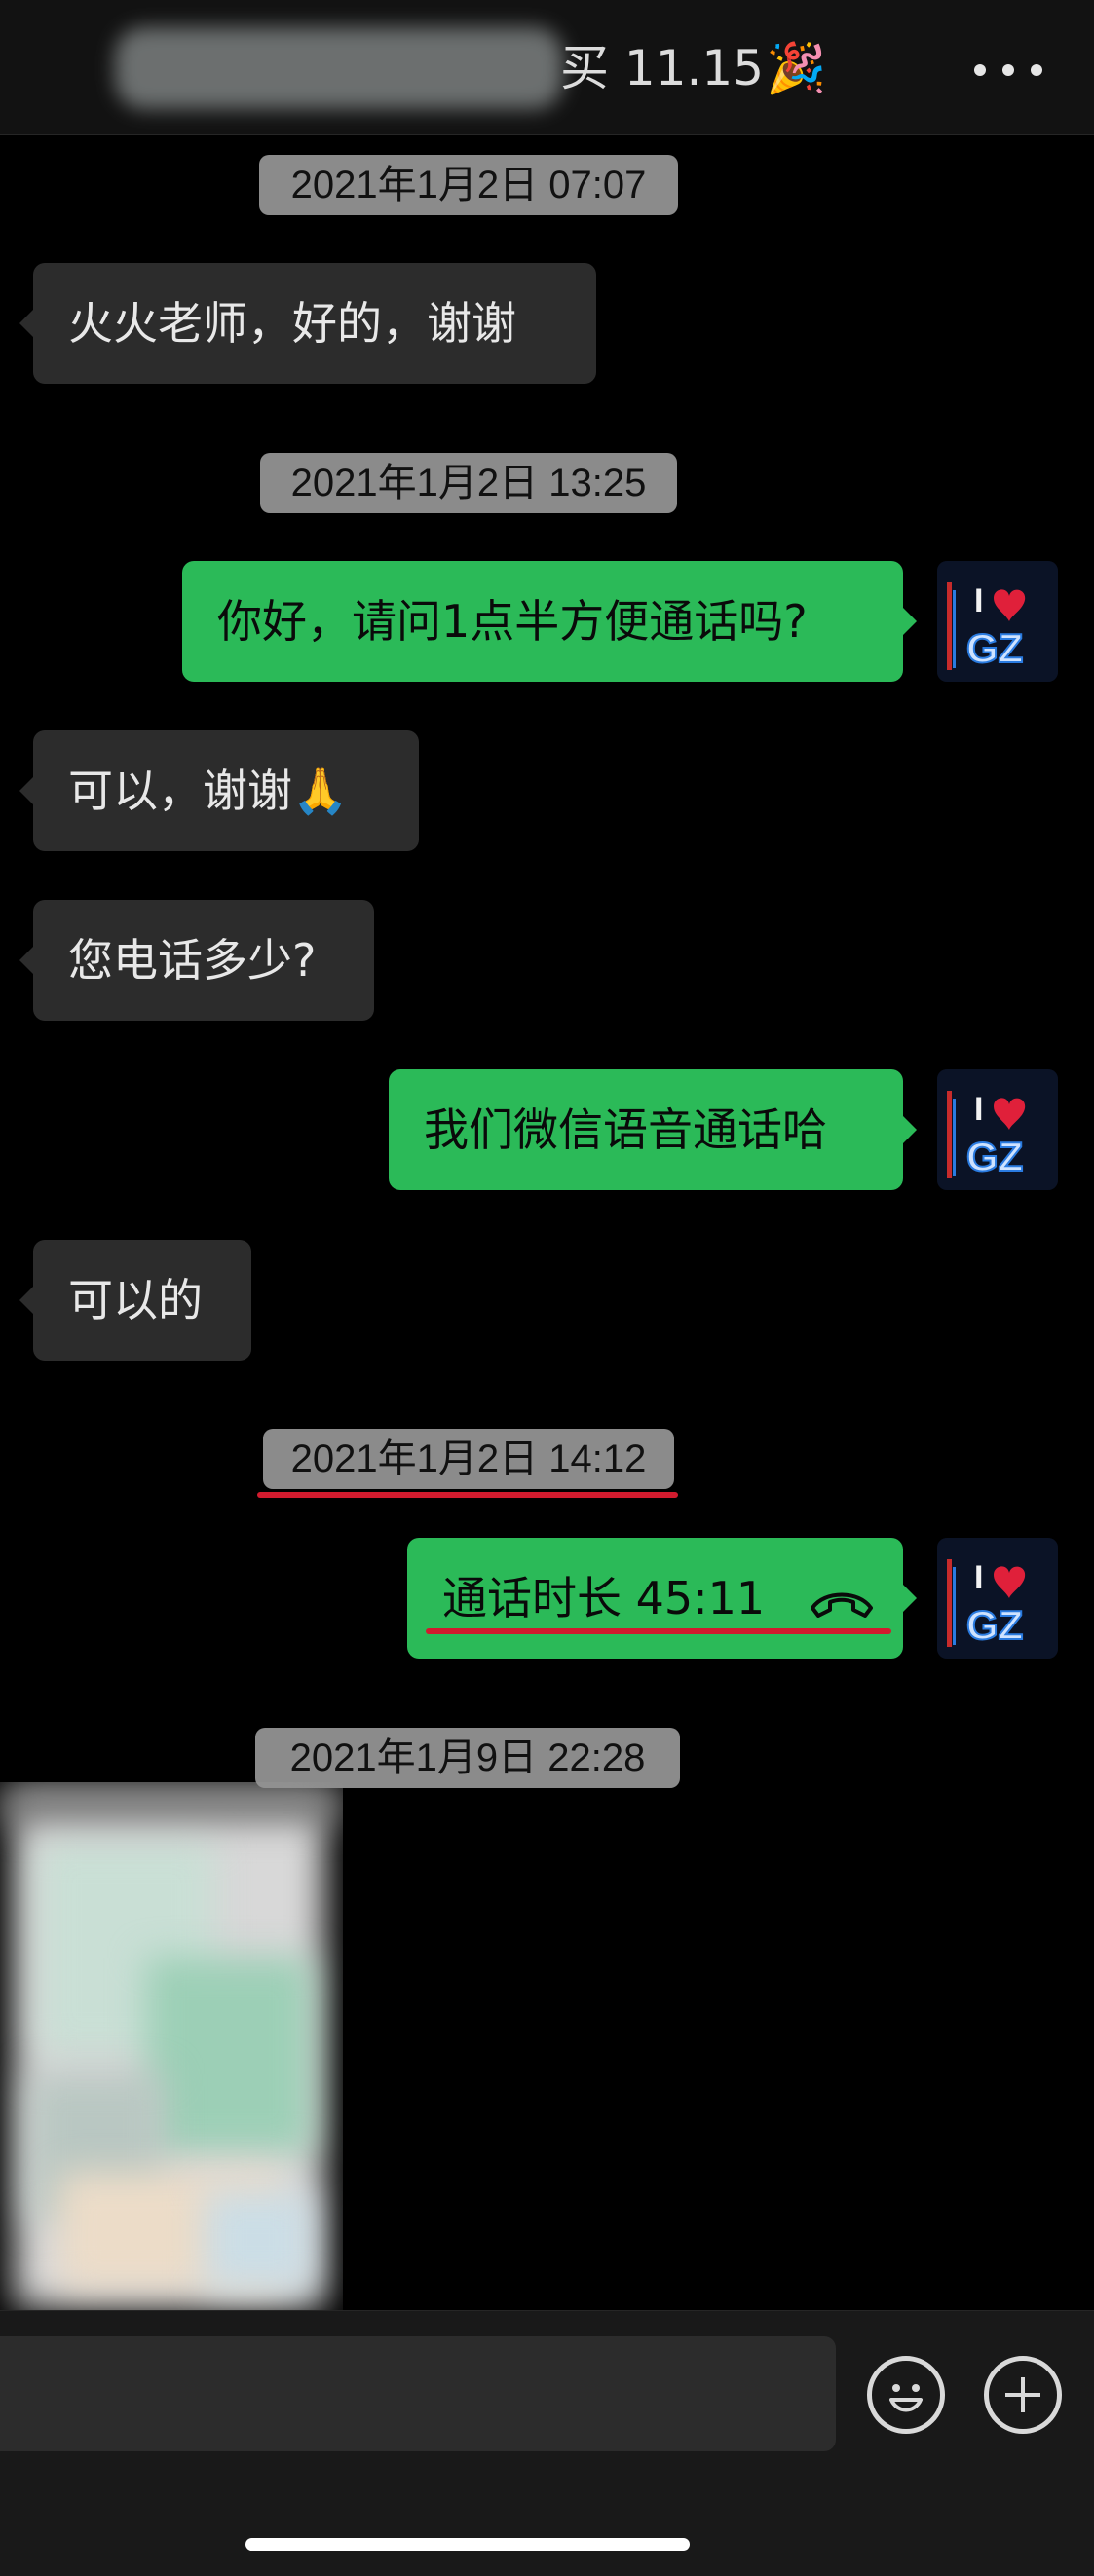 This screenshot has height=2576, width=1094. I want to click on party-popper-icon: 🎉, so click(796, 68).